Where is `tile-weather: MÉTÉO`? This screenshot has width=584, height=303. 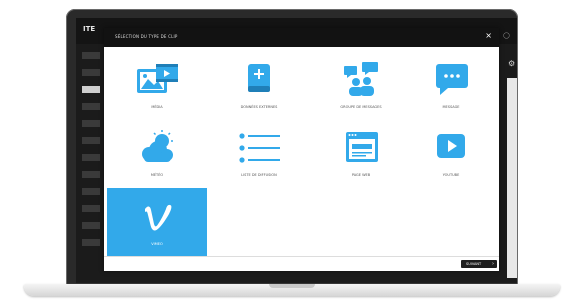
tile-weather: MÉTÉO is located at coordinates (157, 154).